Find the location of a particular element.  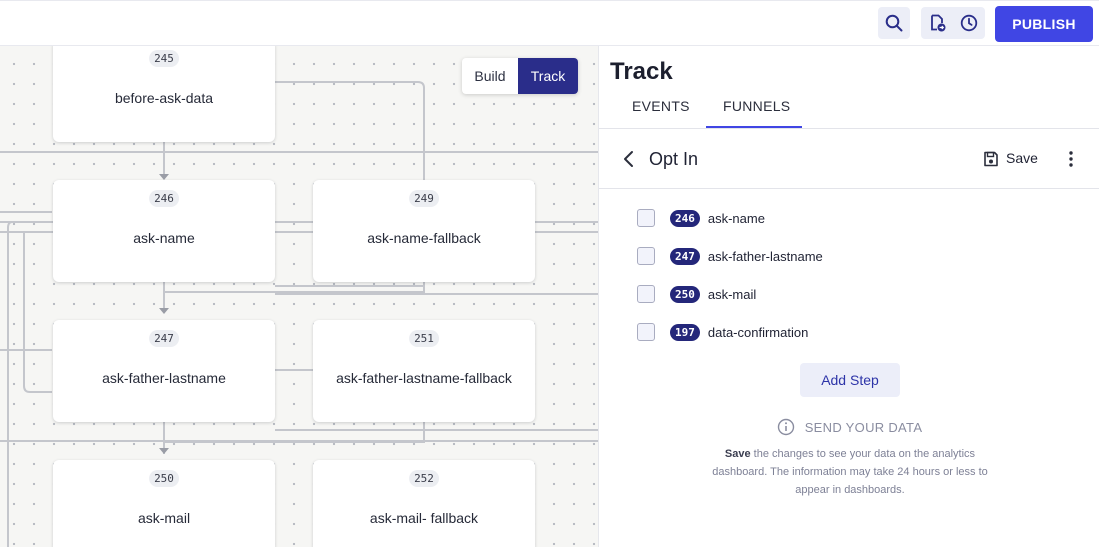

flow-node: 245 before-ask-data is located at coordinates (164, 94).